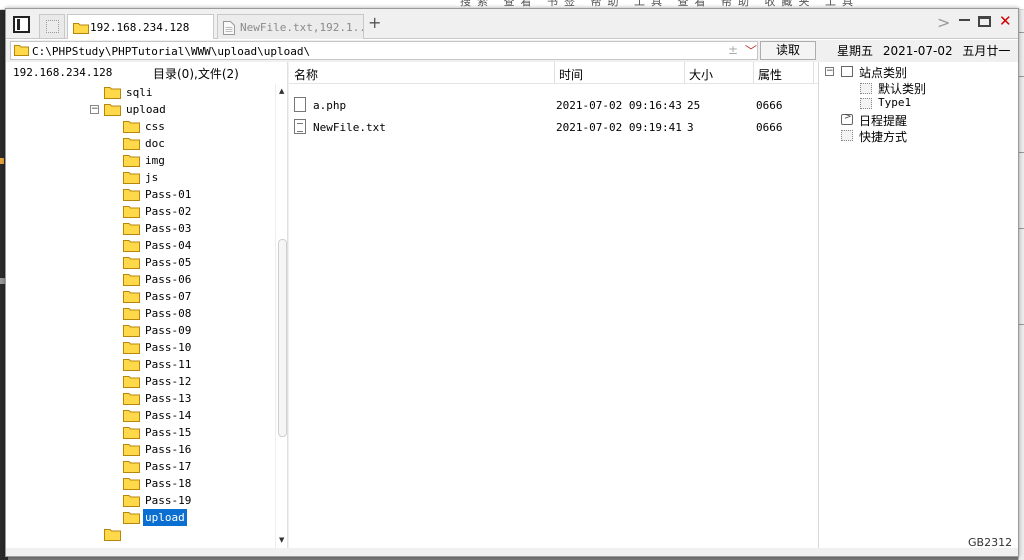 This screenshot has height=560, width=1024. I want to click on tree-item-label: Pass-02, so click(168, 211).